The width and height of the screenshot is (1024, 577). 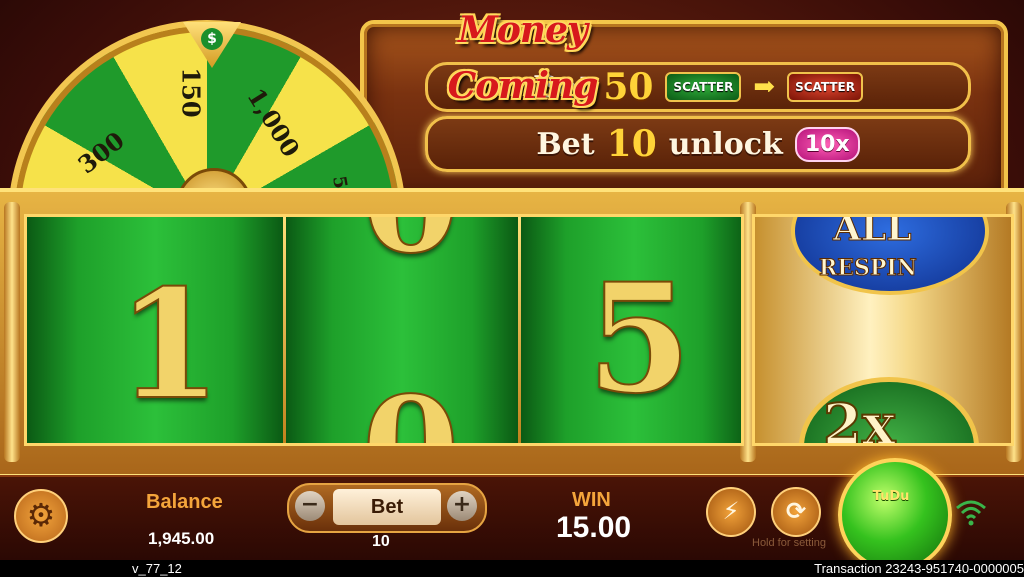 I want to click on lightning-icon: ⚡, so click(x=731, y=511).